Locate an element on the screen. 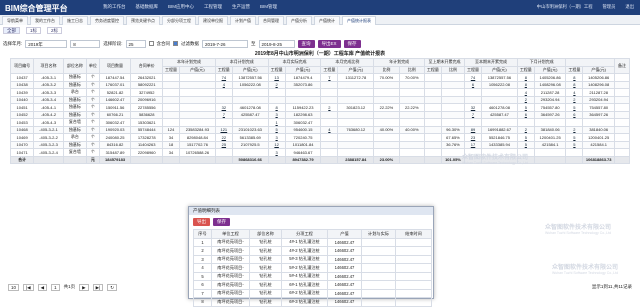  dialog-row: 4 南坪花苑项目- 钻孔桩 5#-2 钻孔灌注桩 146602.47 is located at coordinates (312, 268).